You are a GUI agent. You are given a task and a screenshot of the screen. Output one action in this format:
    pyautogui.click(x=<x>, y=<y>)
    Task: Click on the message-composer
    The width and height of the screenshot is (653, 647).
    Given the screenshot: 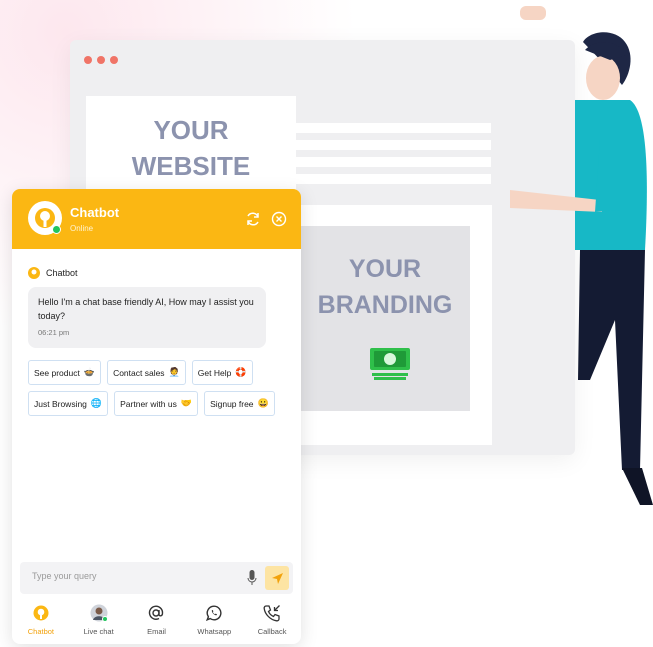 What is the action you would take?
    pyautogui.click(x=156, y=578)
    